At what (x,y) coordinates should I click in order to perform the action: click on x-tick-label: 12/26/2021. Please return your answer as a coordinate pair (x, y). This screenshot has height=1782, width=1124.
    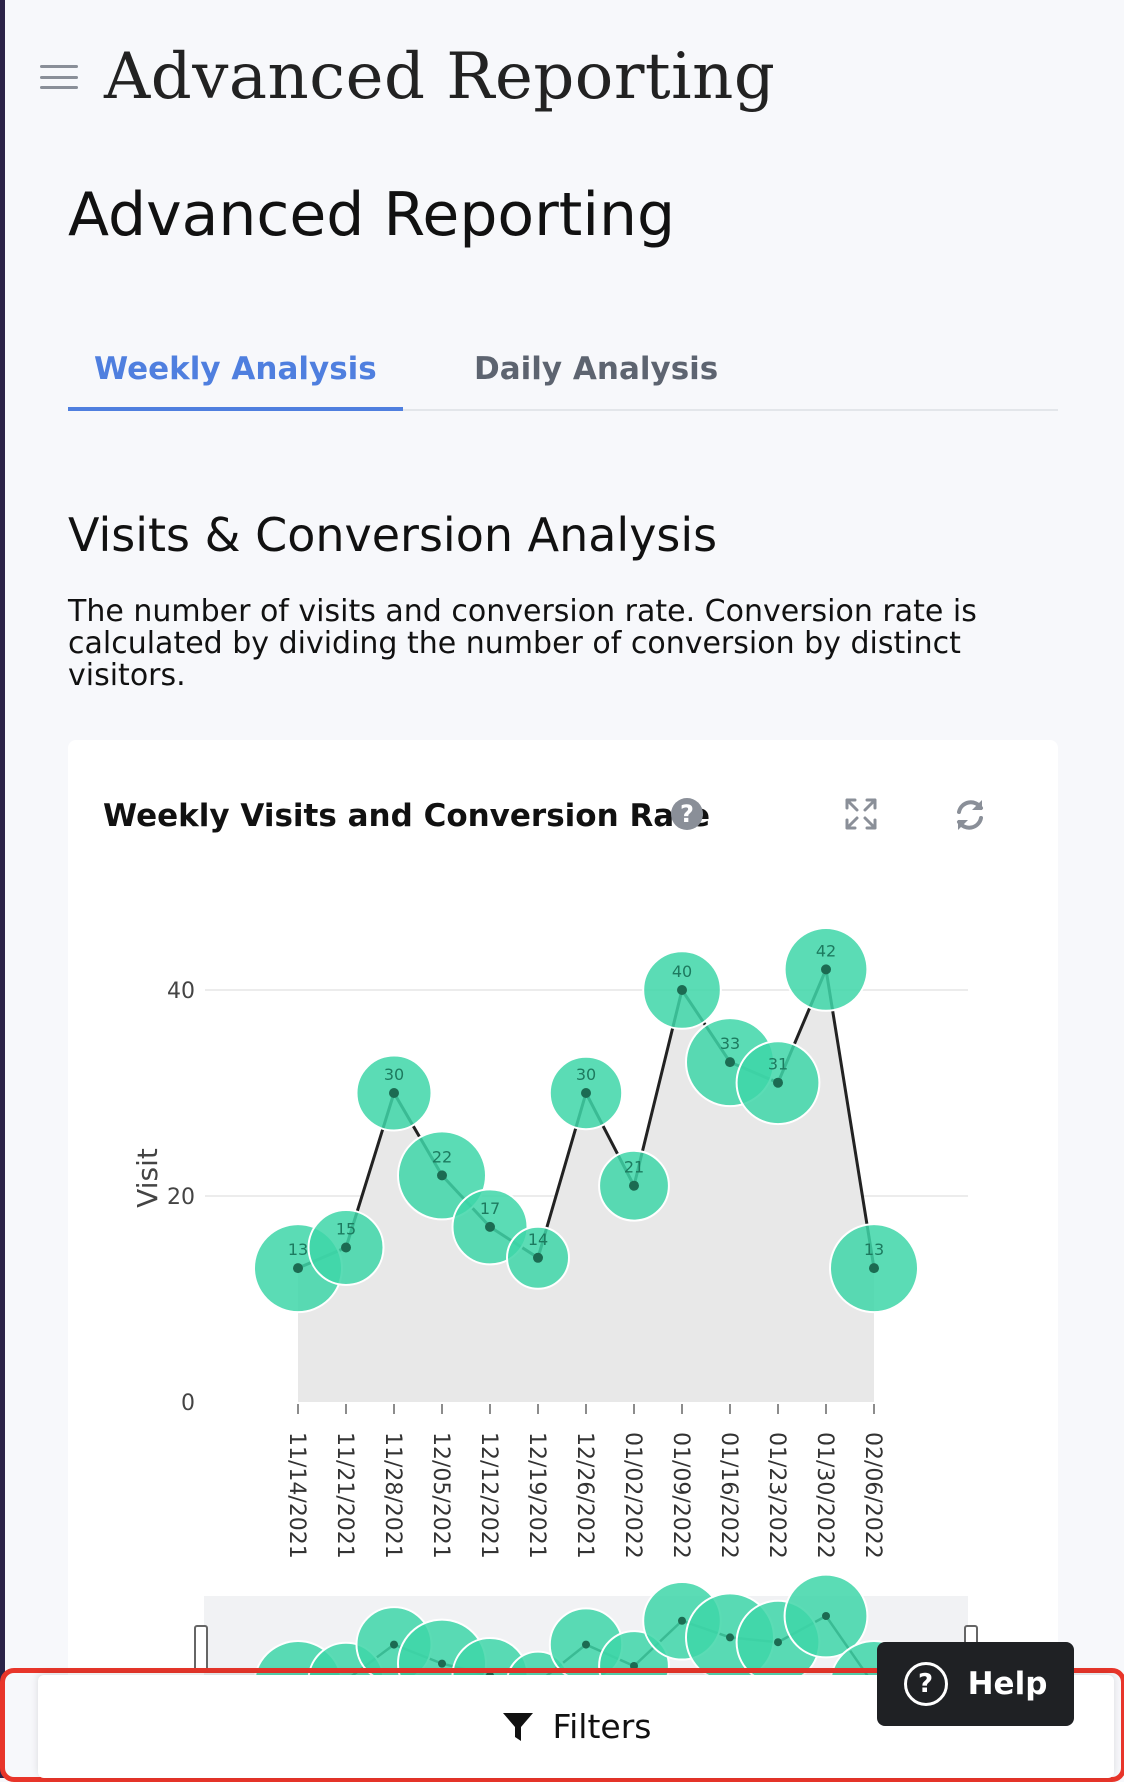
    Looking at the image, I should click on (584, 1495).